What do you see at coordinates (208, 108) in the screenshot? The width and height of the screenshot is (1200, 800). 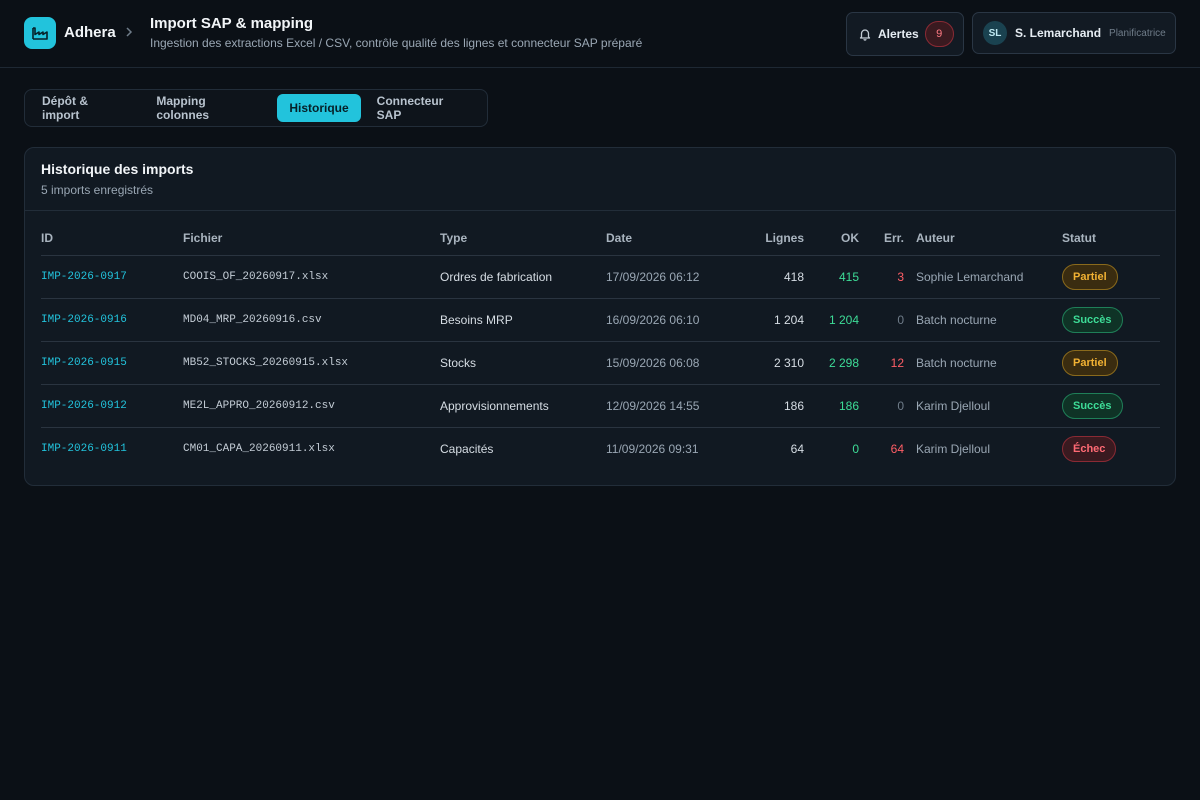 I see `tab-mapping-colonnes: Mapping colonnes` at bounding box center [208, 108].